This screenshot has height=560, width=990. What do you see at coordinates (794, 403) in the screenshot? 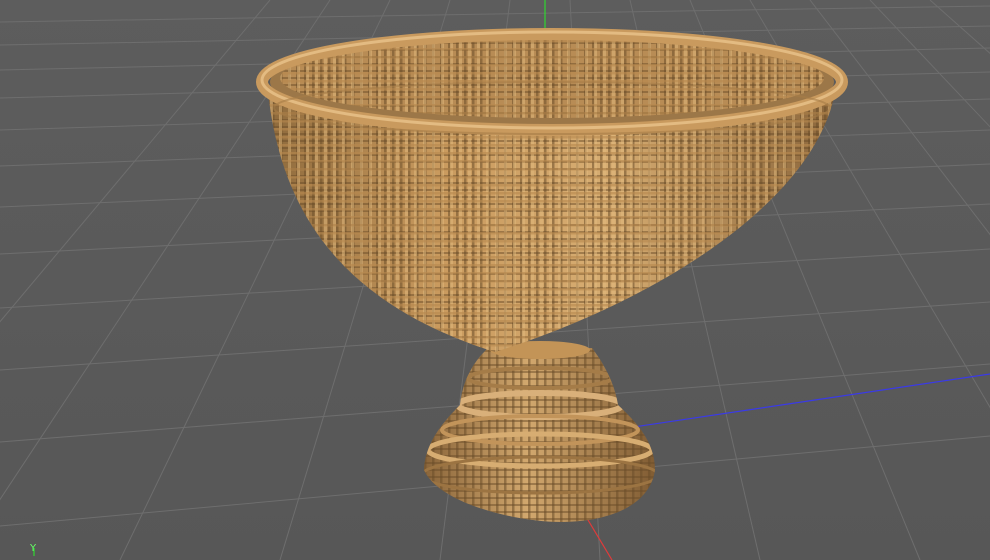
I see `z-axis-line` at bounding box center [794, 403].